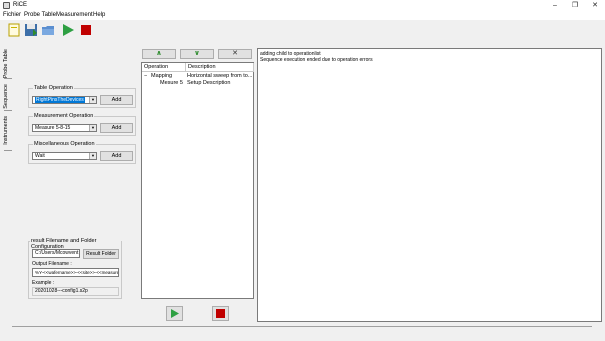 This screenshot has width=605, height=341. What do you see at coordinates (302, 5) in the screenshot?
I see `title-bar: RiCE – ❐ ✕` at bounding box center [302, 5].